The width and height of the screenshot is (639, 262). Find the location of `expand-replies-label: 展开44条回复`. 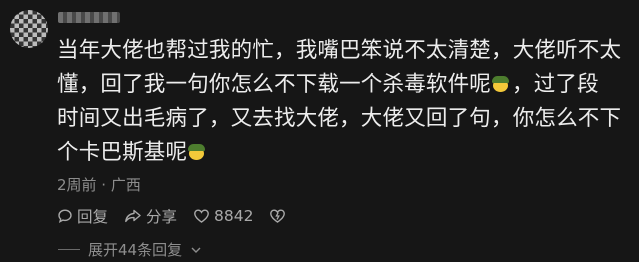

expand-replies-label: 展开44条回复 is located at coordinates (135, 250).